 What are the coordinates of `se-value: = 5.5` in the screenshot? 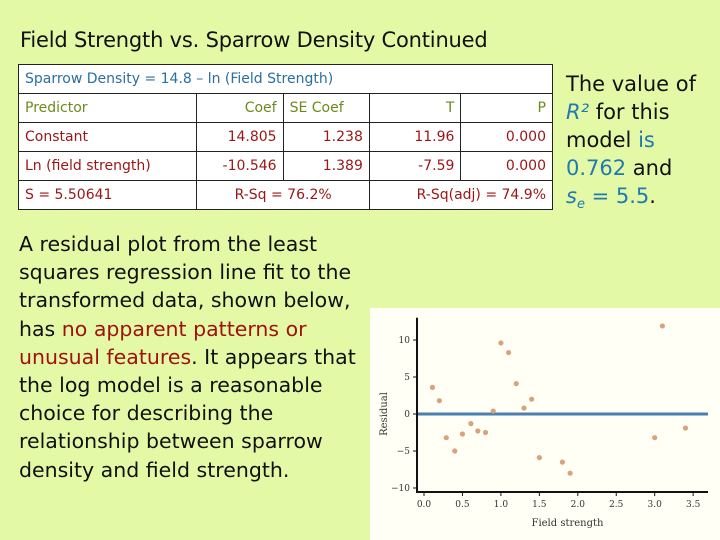 It's located at (617, 196).